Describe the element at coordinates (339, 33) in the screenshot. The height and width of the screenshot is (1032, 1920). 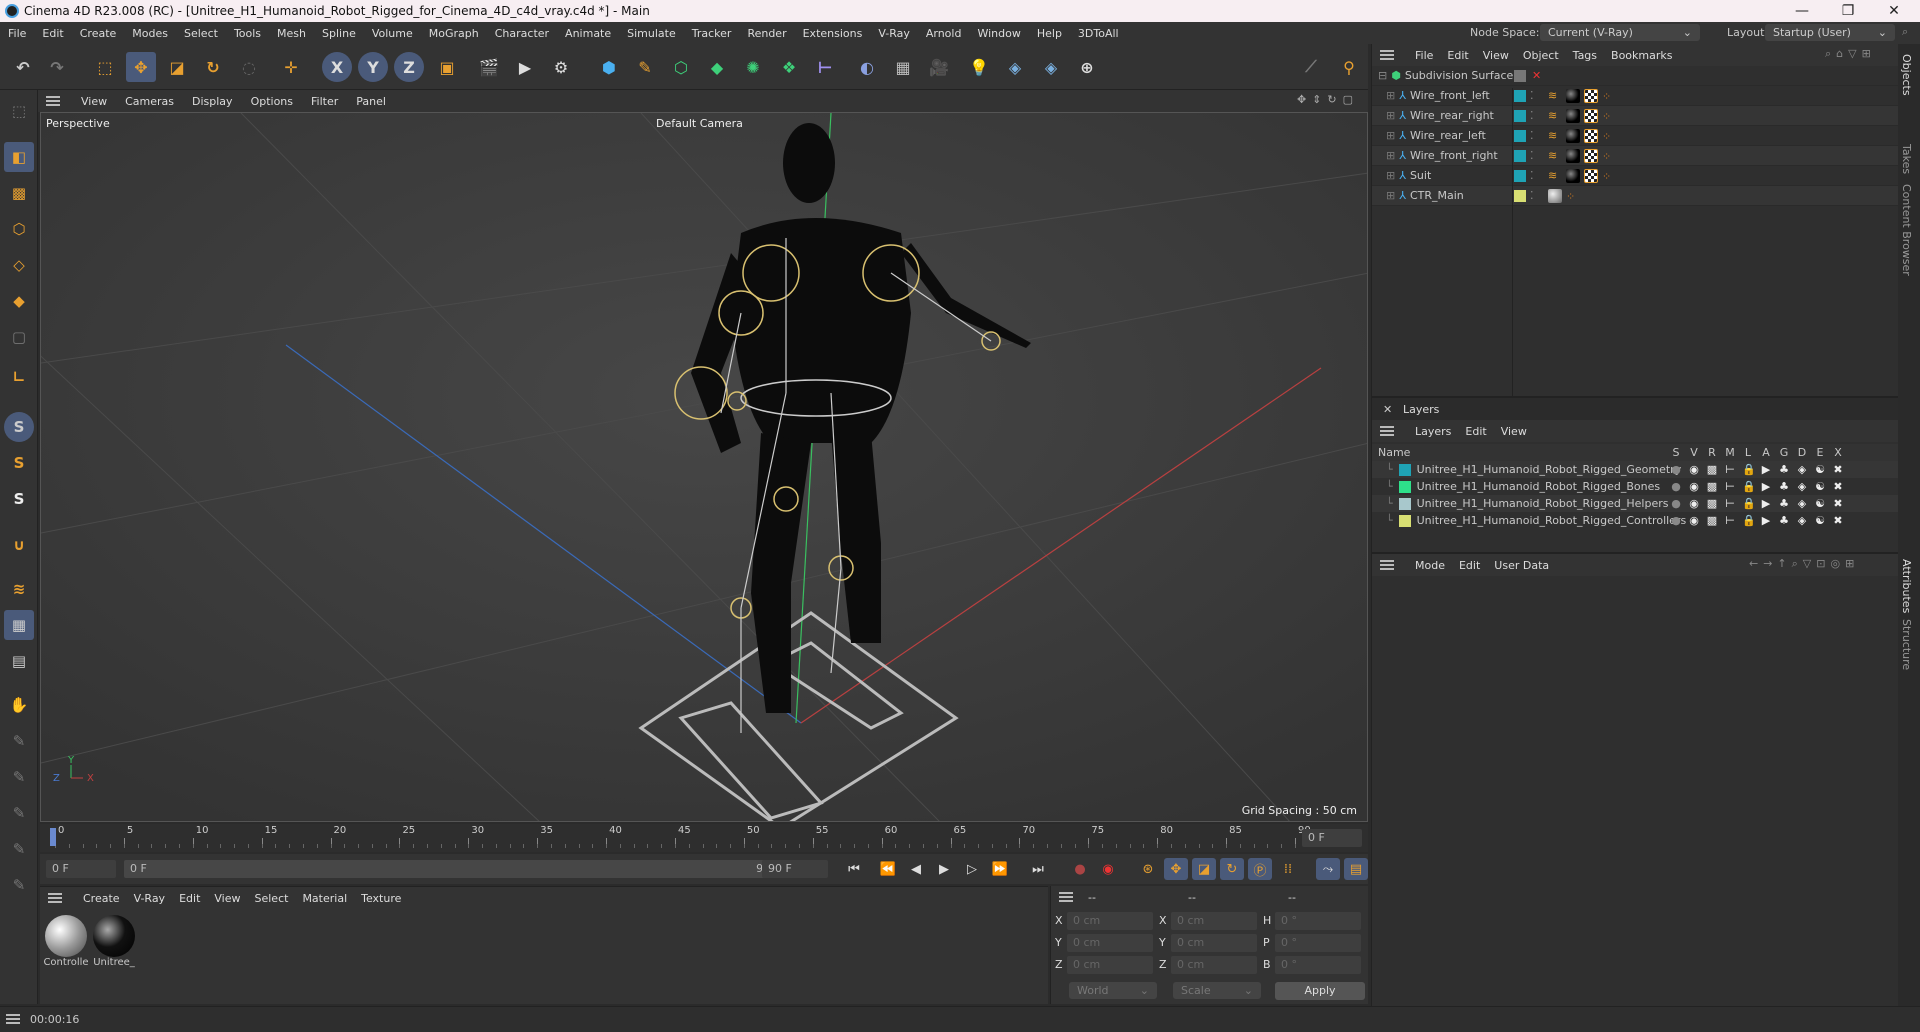
I see `menu-spline: Spline` at that location.